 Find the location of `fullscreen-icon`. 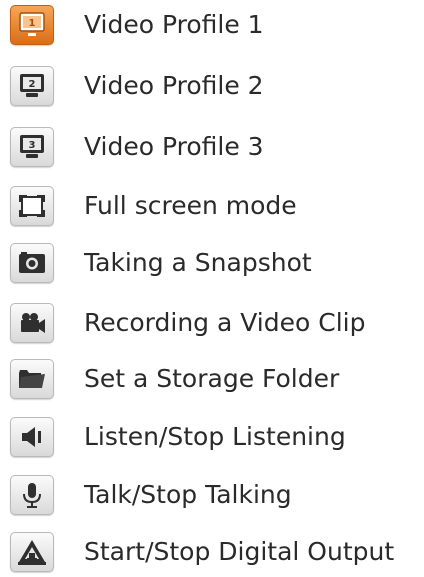

fullscreen-icon is located at coordinates (32, 206).